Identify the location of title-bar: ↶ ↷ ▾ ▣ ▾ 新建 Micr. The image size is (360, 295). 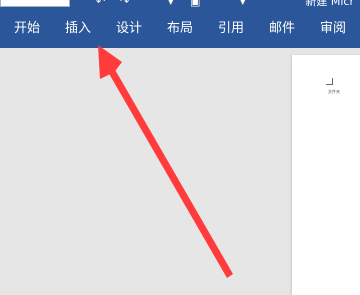
(180, 6).